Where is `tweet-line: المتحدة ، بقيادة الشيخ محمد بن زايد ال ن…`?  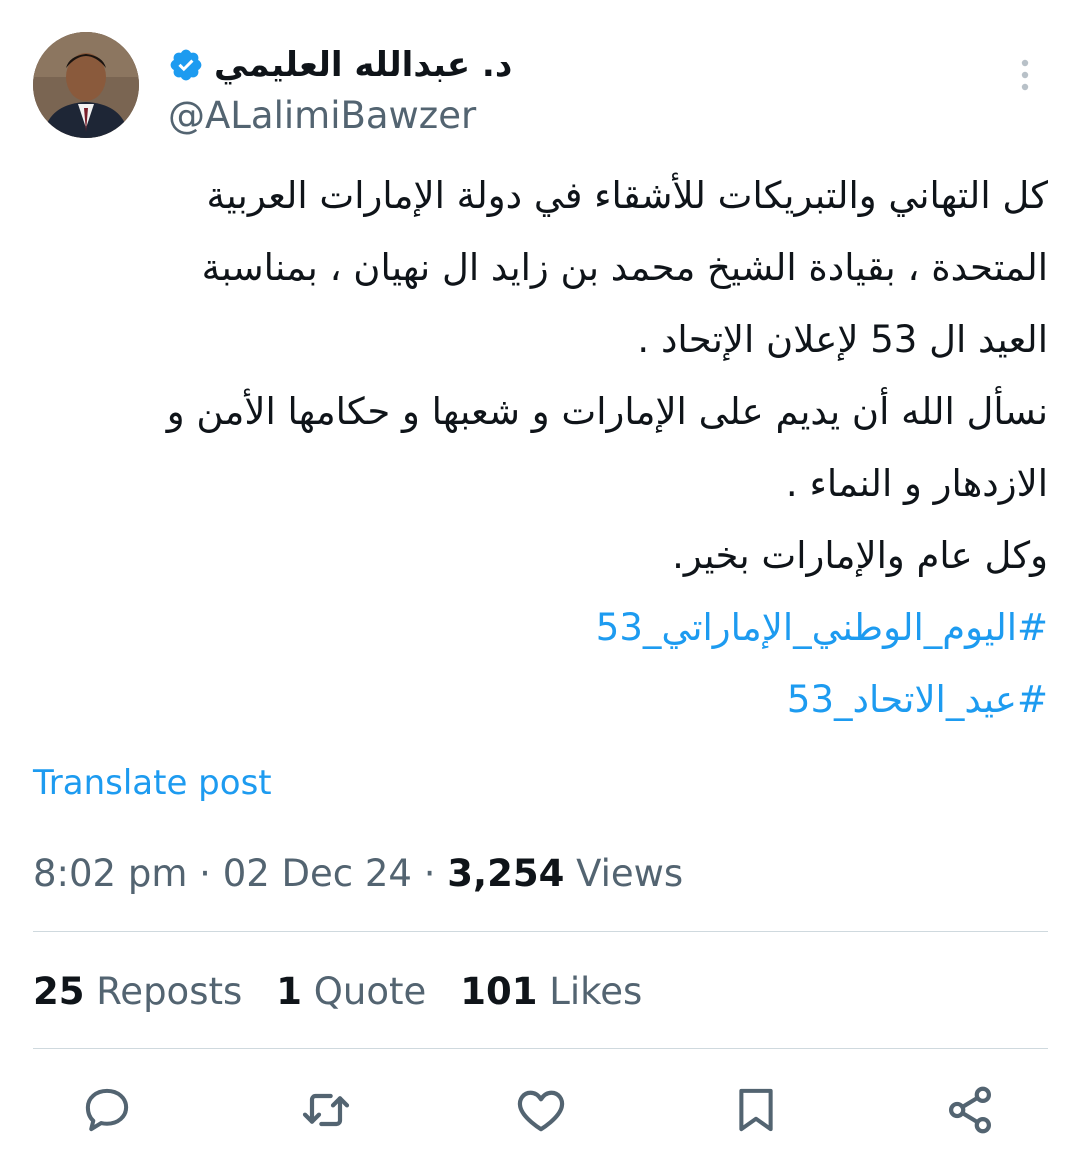 tweet-line: المتحدة ، بقيادة الشيخ محمد بن زايد ال ن… is located at coordinates (624, 267).